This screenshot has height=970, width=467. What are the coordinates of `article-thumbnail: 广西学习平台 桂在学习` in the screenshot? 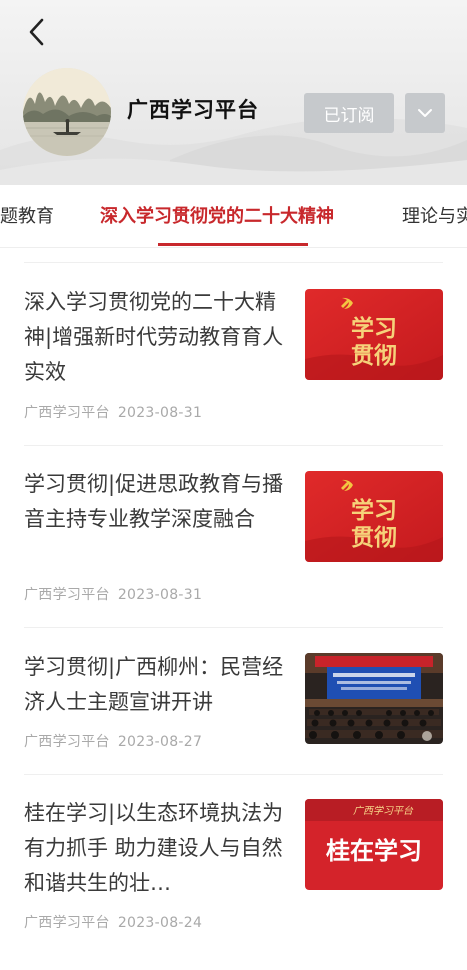 It's located at (374, 844).